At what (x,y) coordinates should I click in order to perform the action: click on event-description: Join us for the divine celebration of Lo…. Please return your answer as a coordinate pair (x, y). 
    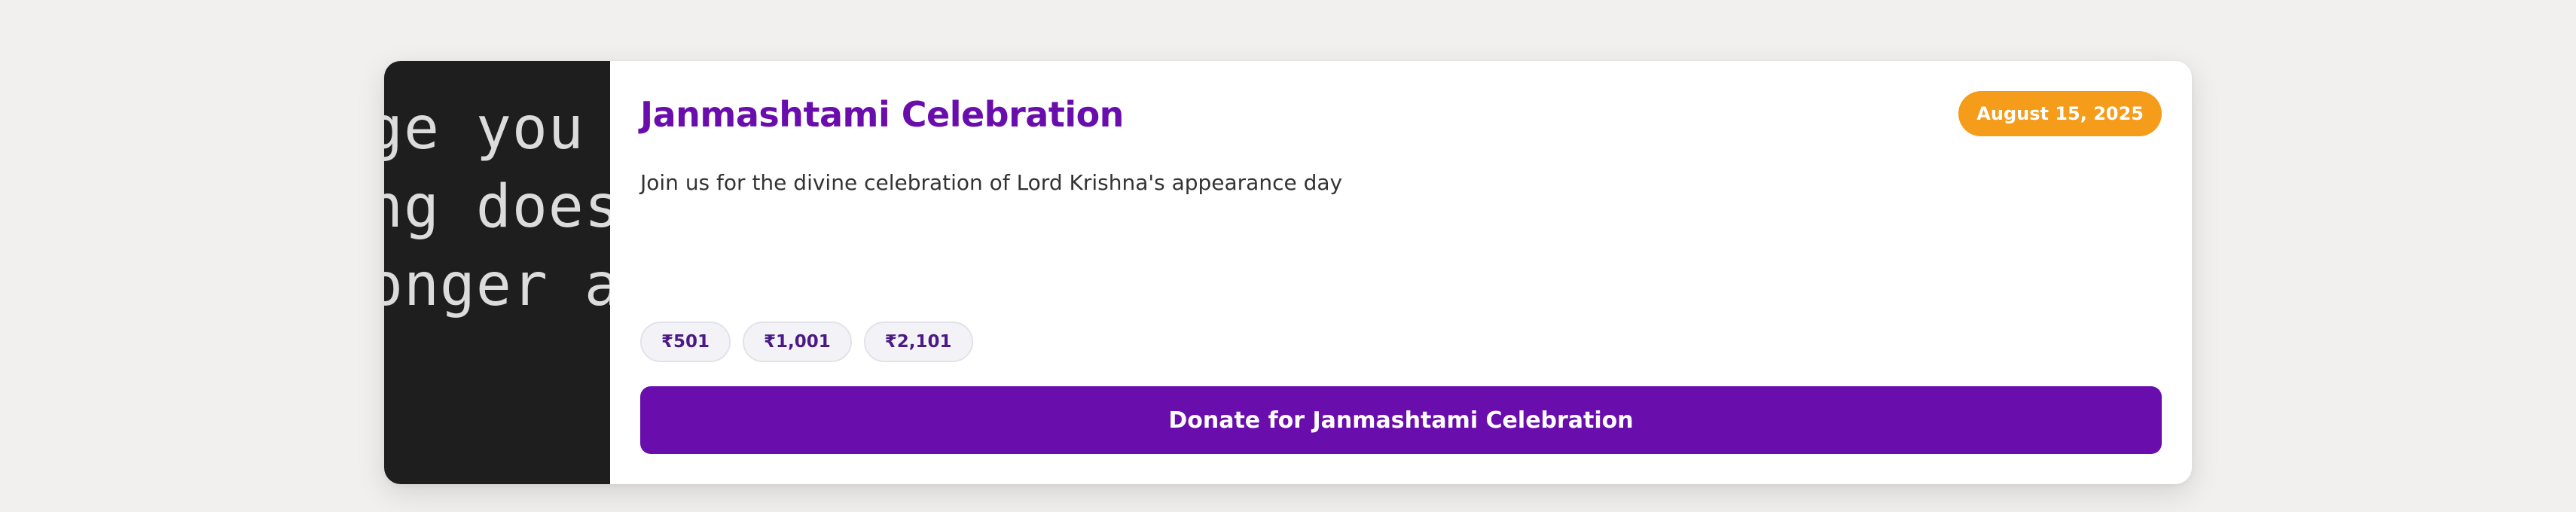
    Looking at the image, I should click on (992, 182).